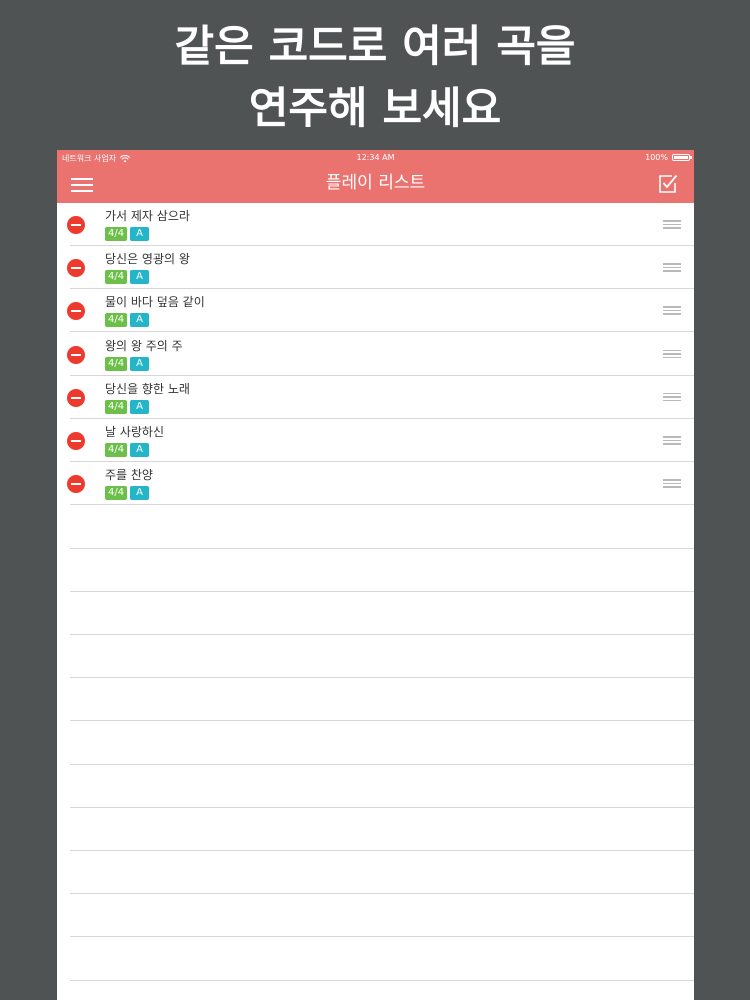  What do you see at coordinates (147, 388) in the screenshot?
I see `song-title: 당신을 향한 노래` at bounding box center [147, 388].